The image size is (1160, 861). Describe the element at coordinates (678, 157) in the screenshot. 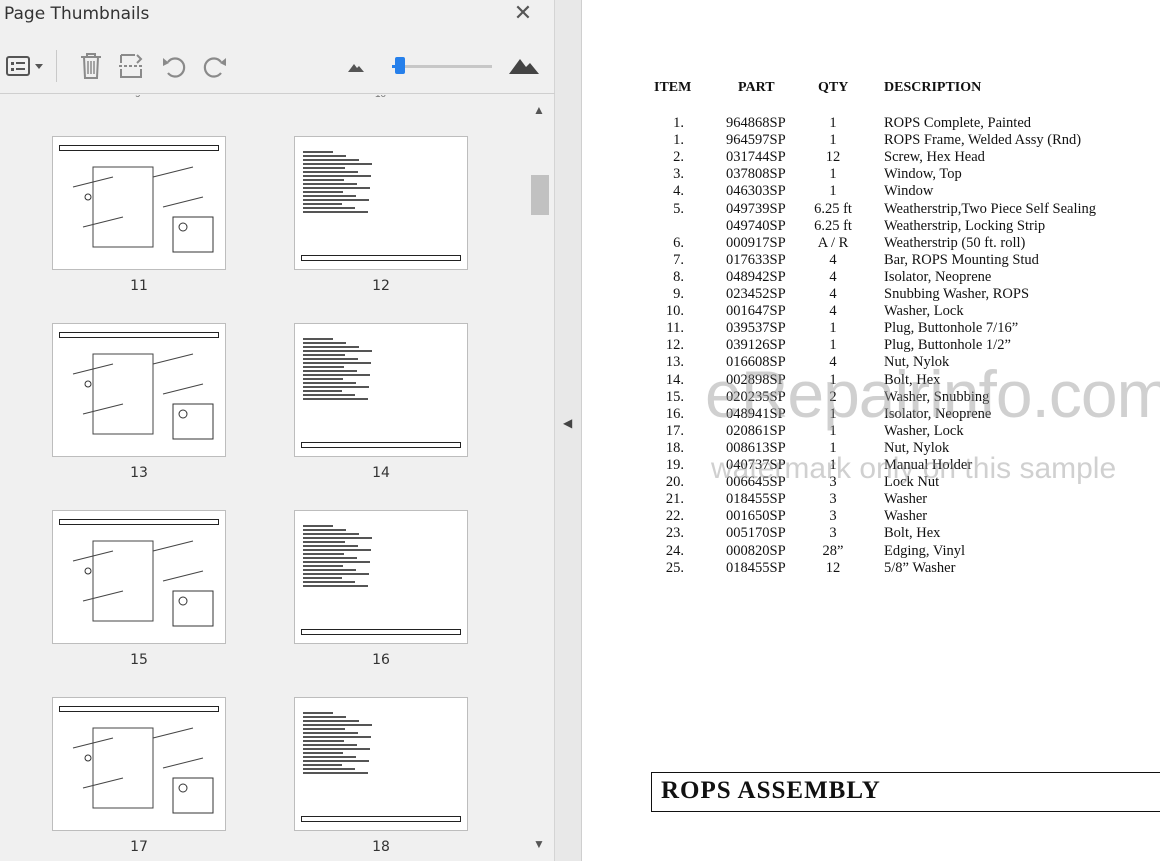

I see `item-number: 2.` at that location.